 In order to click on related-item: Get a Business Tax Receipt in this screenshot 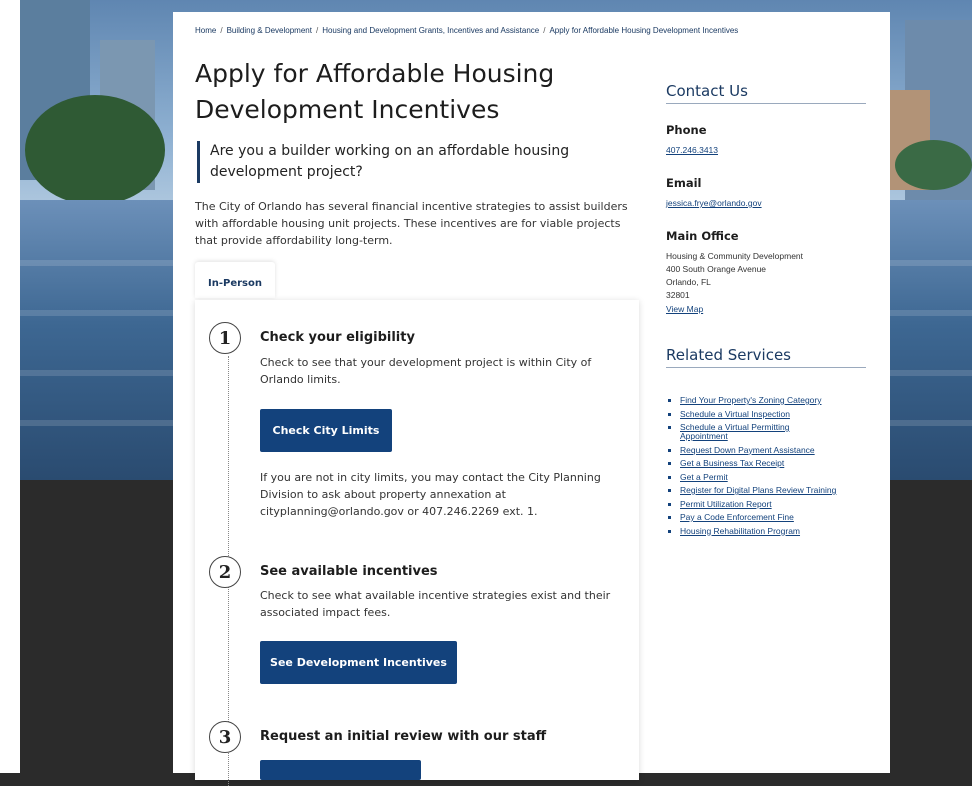, I will do `click(785, 463)`.